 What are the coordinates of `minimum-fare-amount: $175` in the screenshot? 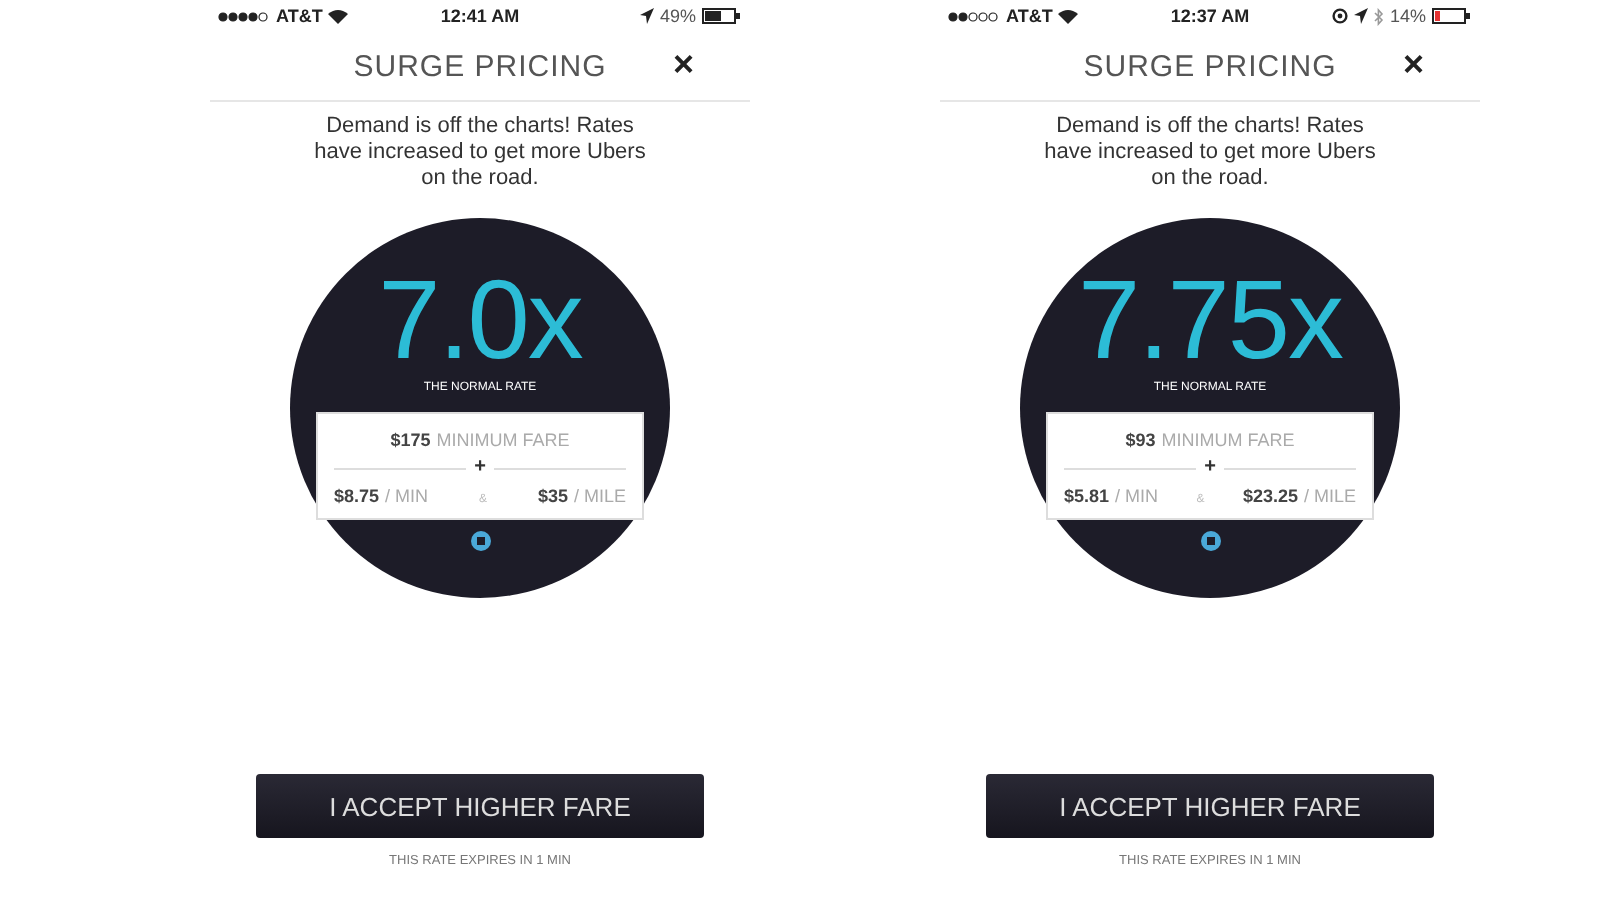 It's located at (410, 440).